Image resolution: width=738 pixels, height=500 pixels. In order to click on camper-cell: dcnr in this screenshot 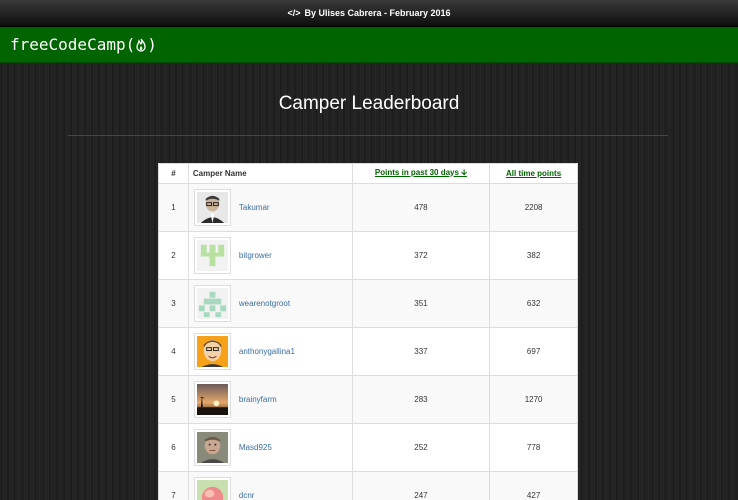, I will do `click(270, 485)`.